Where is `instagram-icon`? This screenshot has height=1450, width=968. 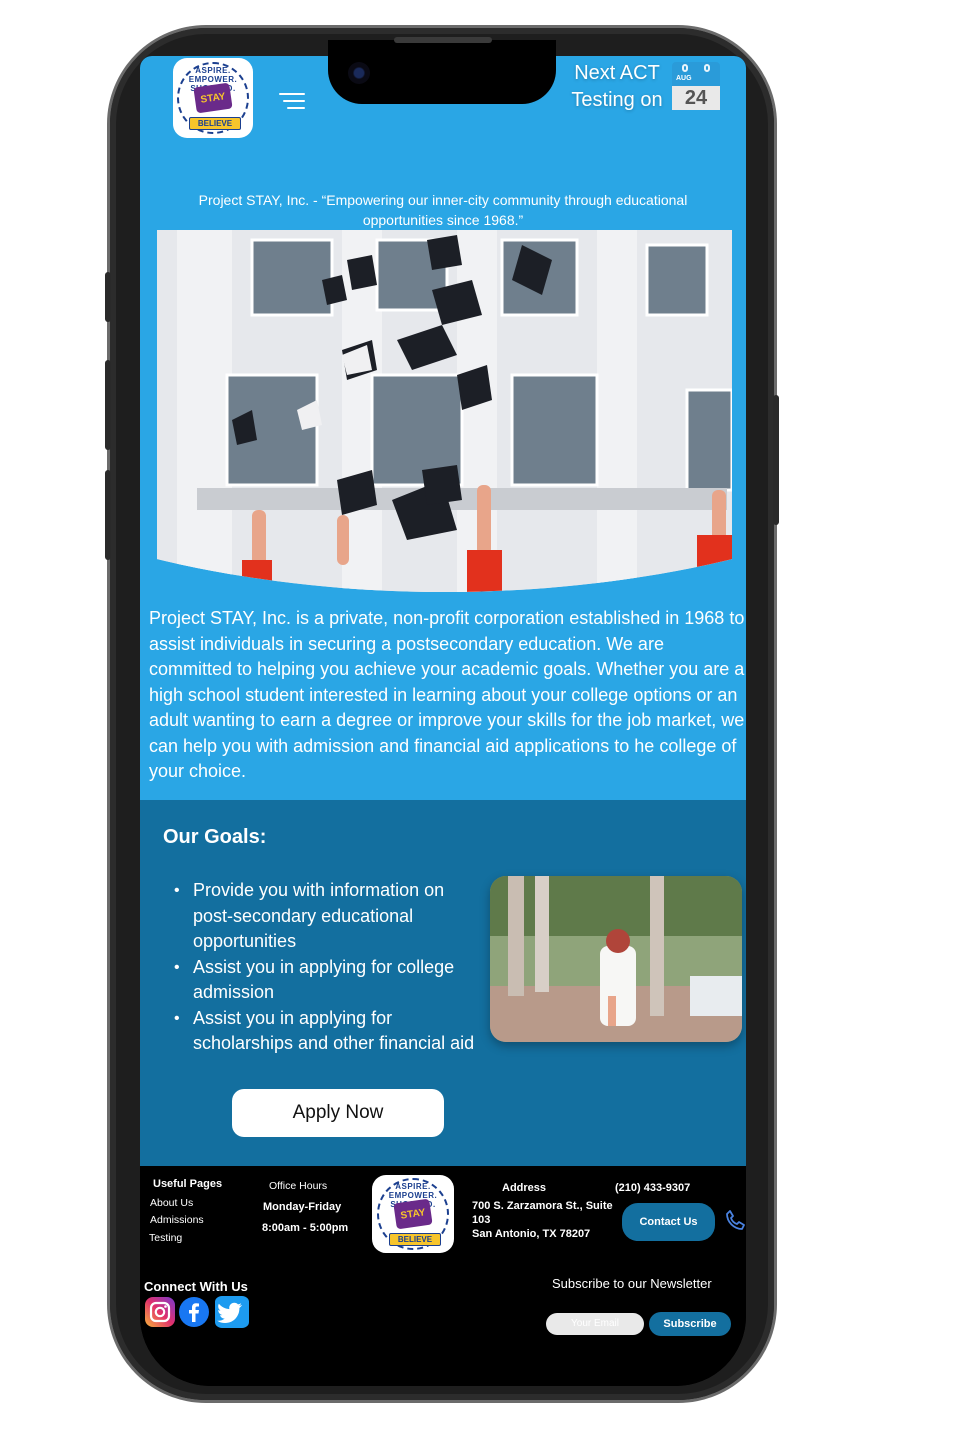 instagram-icon is located at coordinates (160, 1312).